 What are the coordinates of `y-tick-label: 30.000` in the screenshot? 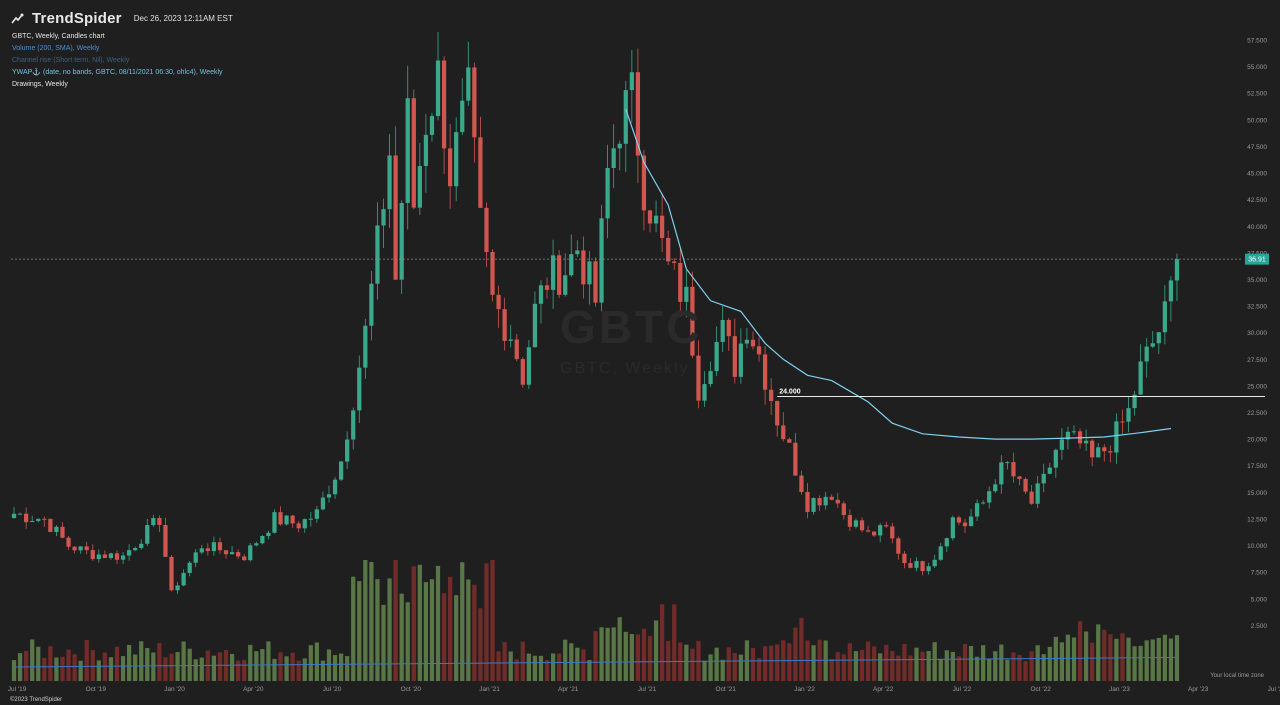 It's located at (1257, 333).